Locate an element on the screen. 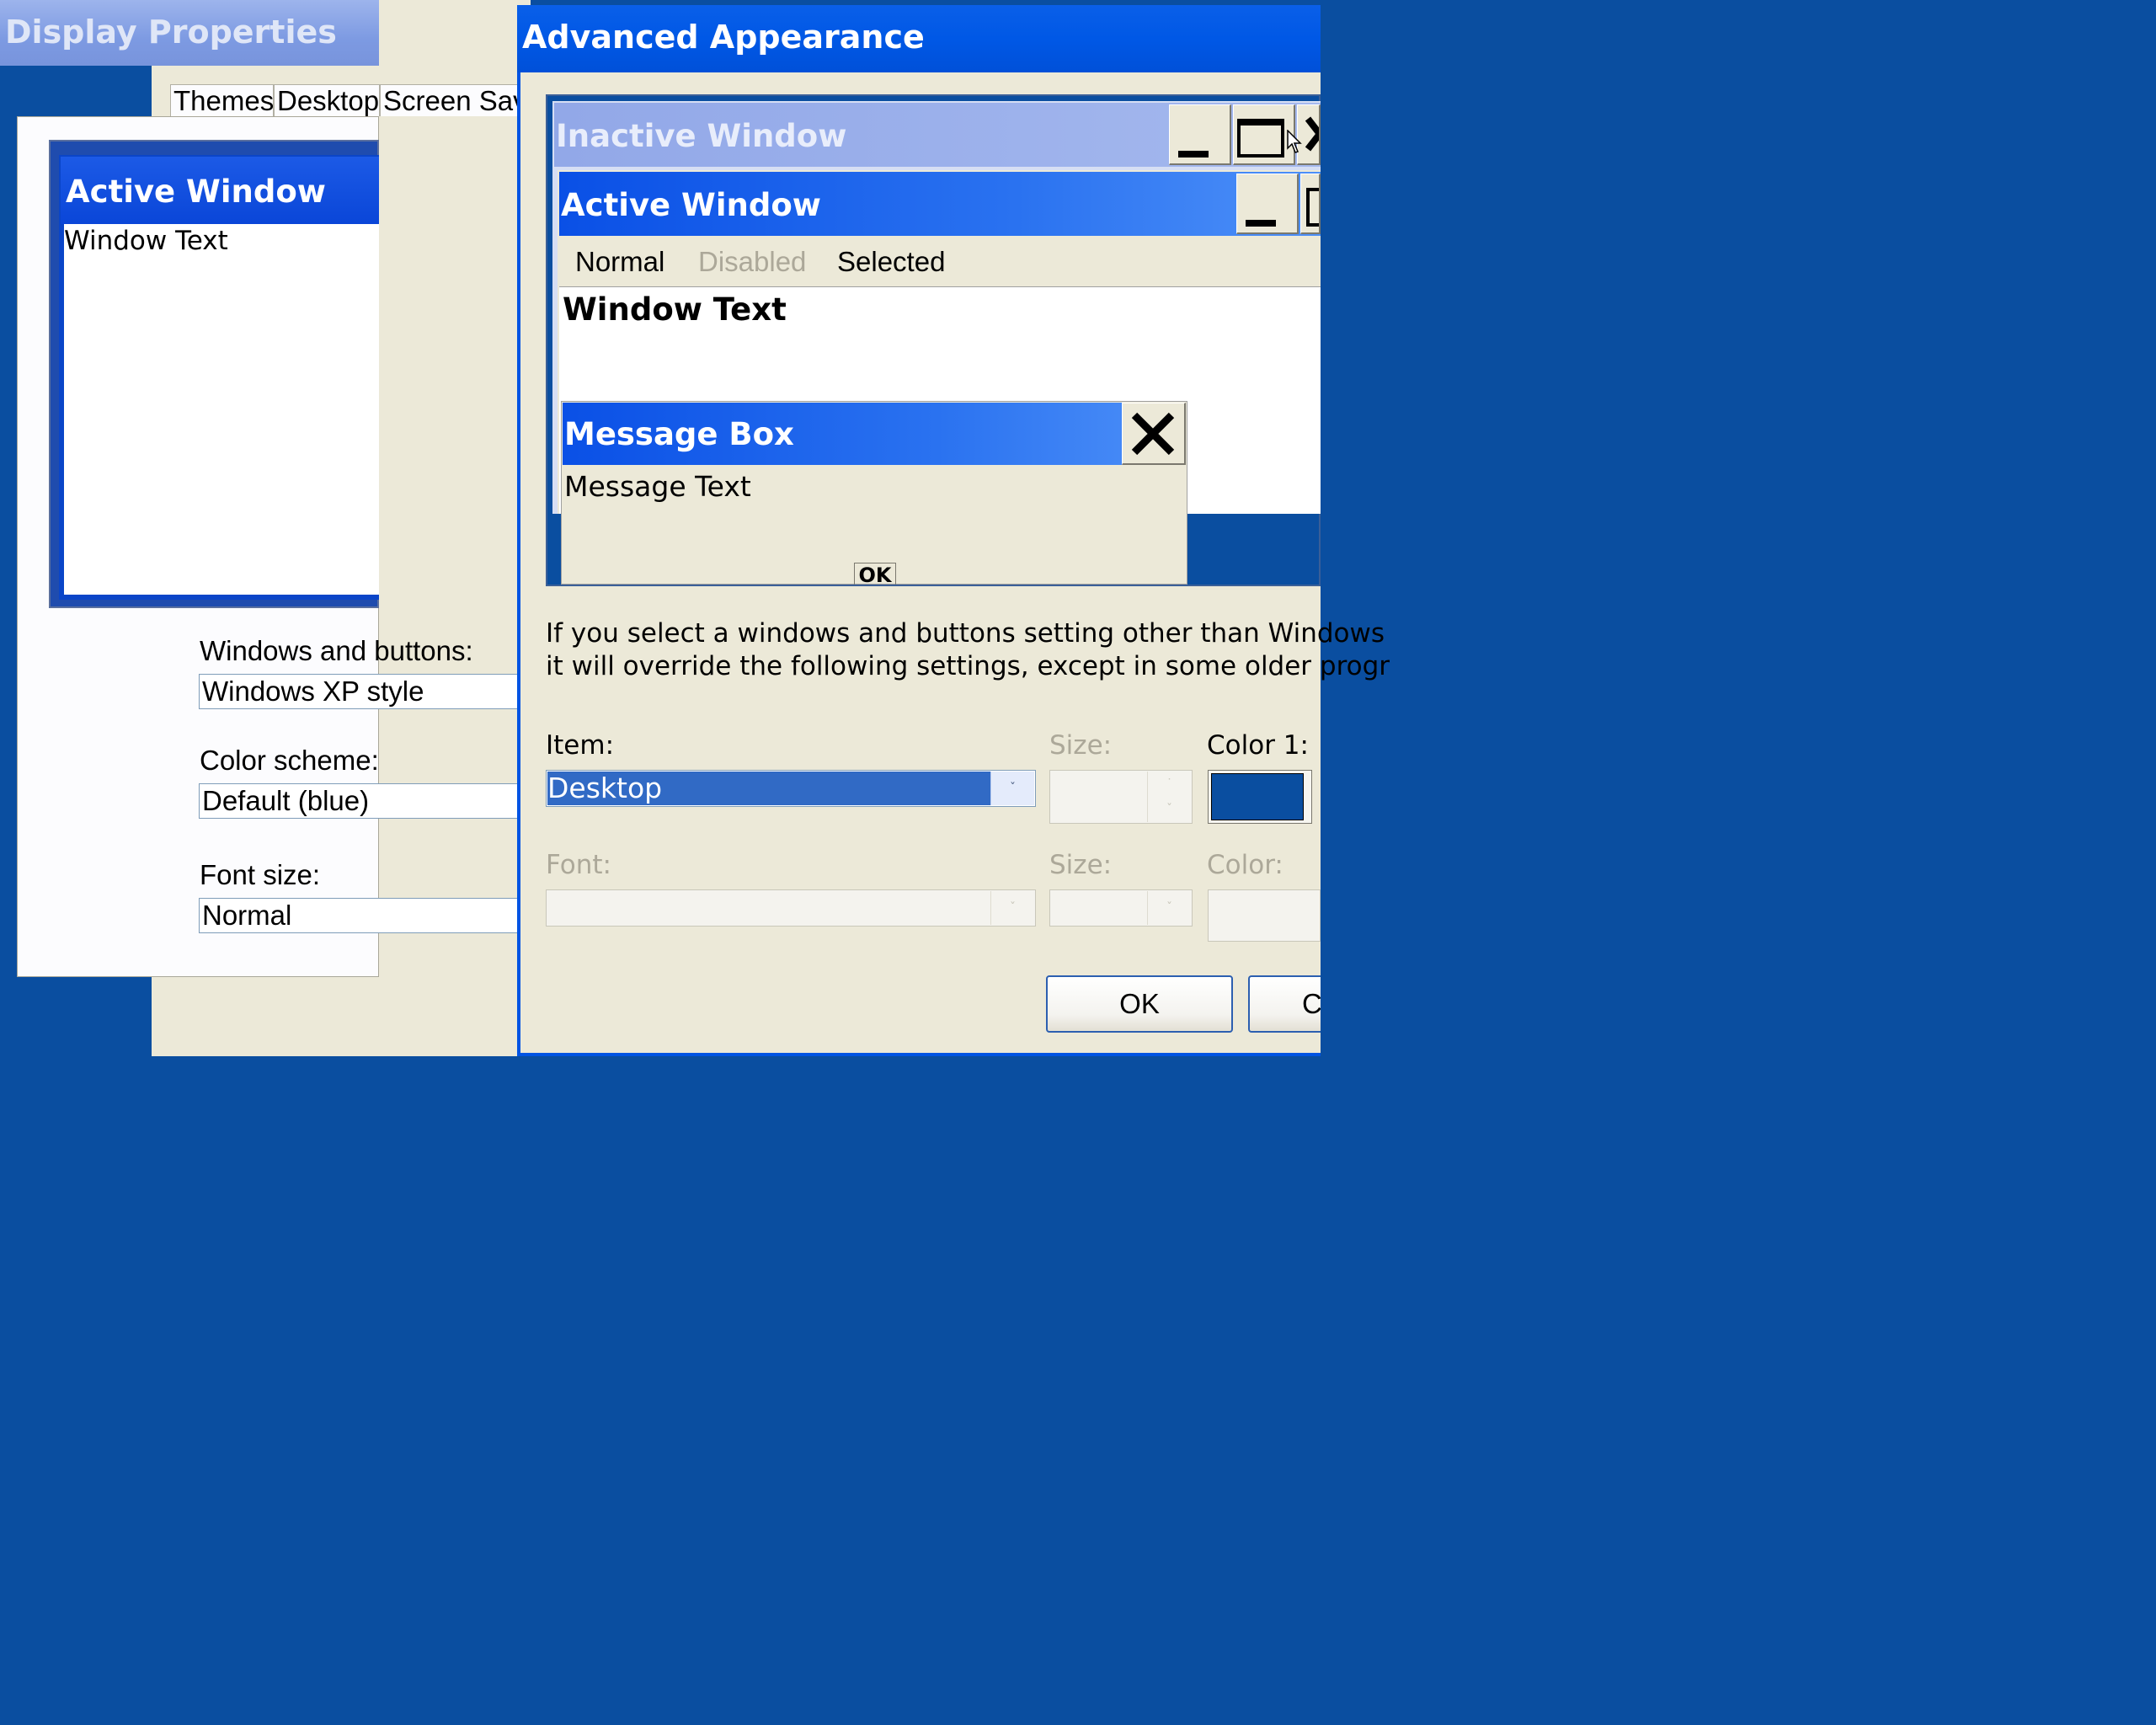 Image resolution: width=2156 pixels, height=1725 pixels. preview-active-window-title: Active Window is located at coordinates (196, 192).